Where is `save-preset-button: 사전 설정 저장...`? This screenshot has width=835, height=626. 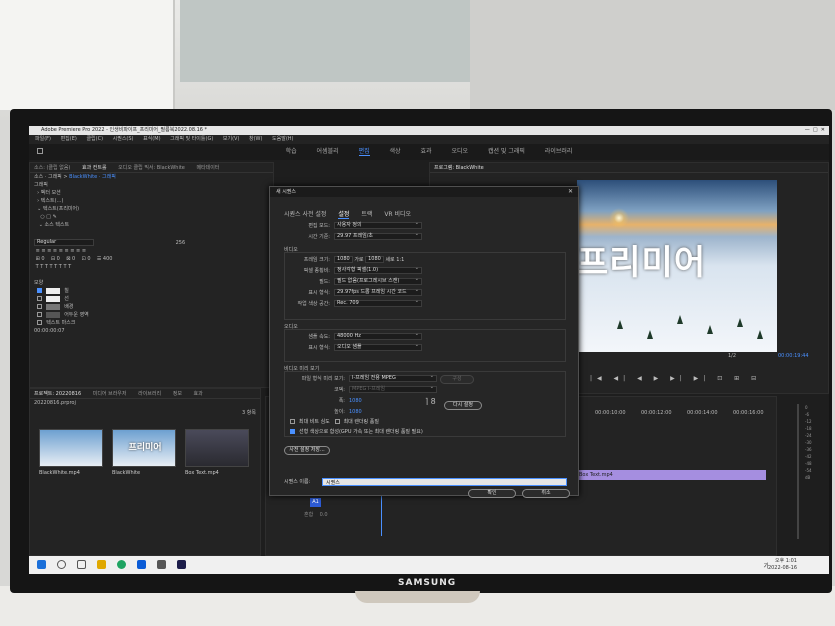
save-preset-button: 사전 설정 저장... is located at coordinates (307, 450).